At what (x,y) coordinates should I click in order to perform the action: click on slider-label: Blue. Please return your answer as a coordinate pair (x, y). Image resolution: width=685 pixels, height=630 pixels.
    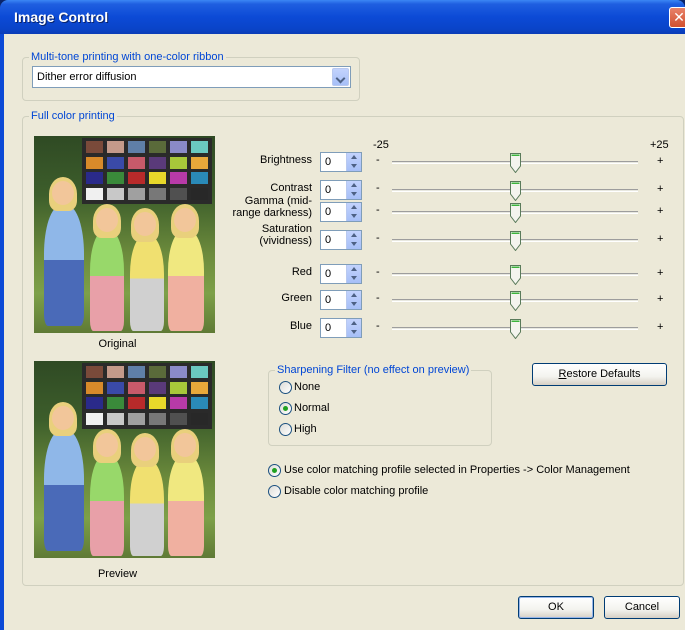
    Looking at the image, I should click on (300, 326).